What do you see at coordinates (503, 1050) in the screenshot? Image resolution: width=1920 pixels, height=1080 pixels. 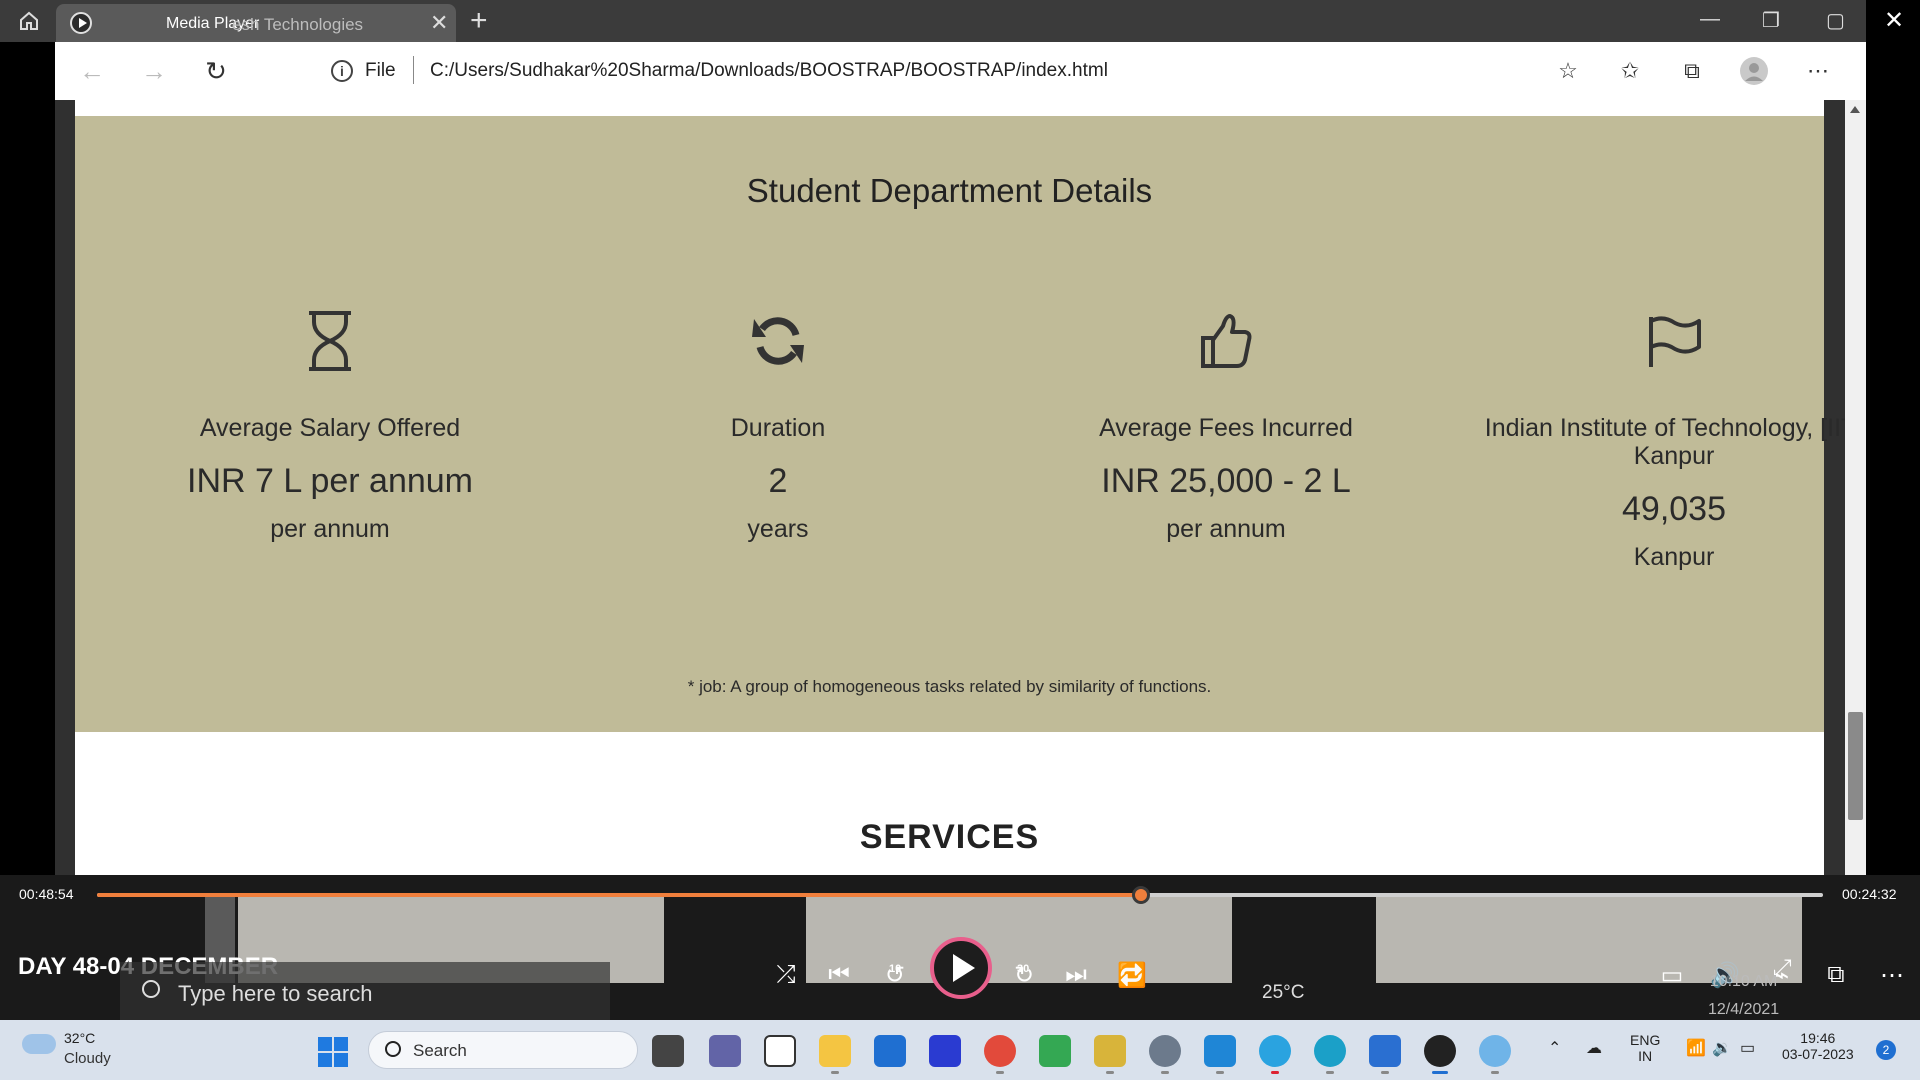 I see `taskbar-search: Search` at bounding box center [503, 1050].